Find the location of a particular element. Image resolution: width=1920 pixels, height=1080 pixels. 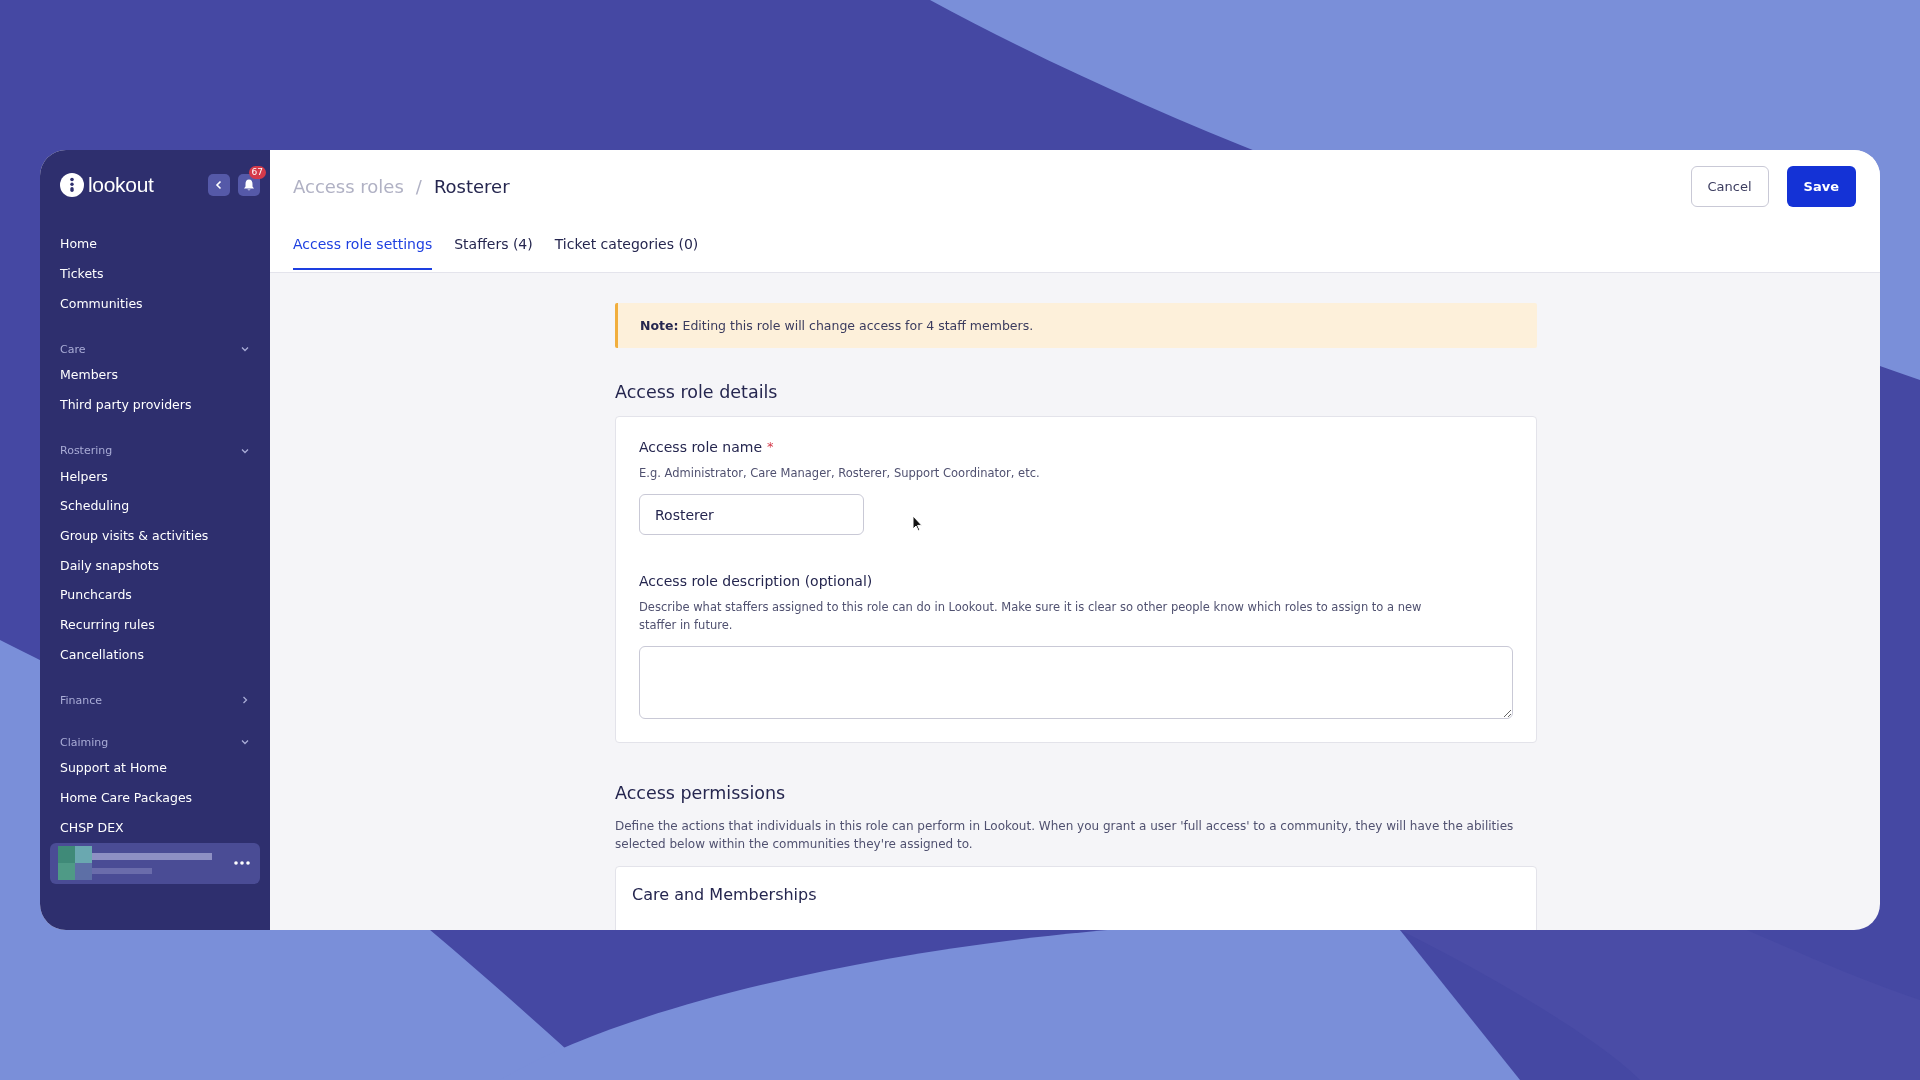

sidebar-item: CHSP DEX is located at coordinates (155, 827).